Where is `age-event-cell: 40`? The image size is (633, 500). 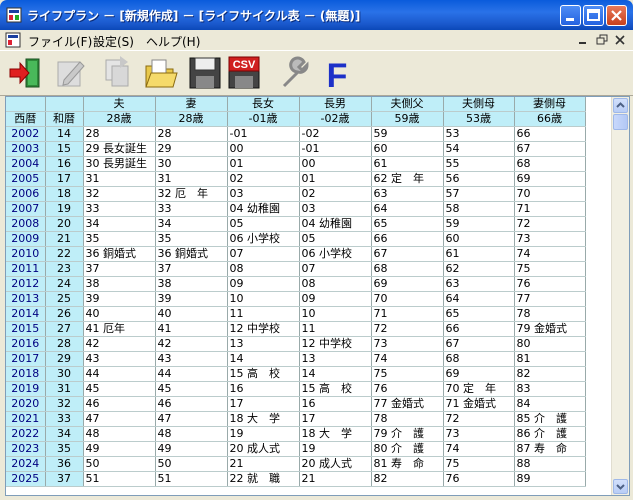
age-event-cell: 40 is located at coordinates (119, 314).